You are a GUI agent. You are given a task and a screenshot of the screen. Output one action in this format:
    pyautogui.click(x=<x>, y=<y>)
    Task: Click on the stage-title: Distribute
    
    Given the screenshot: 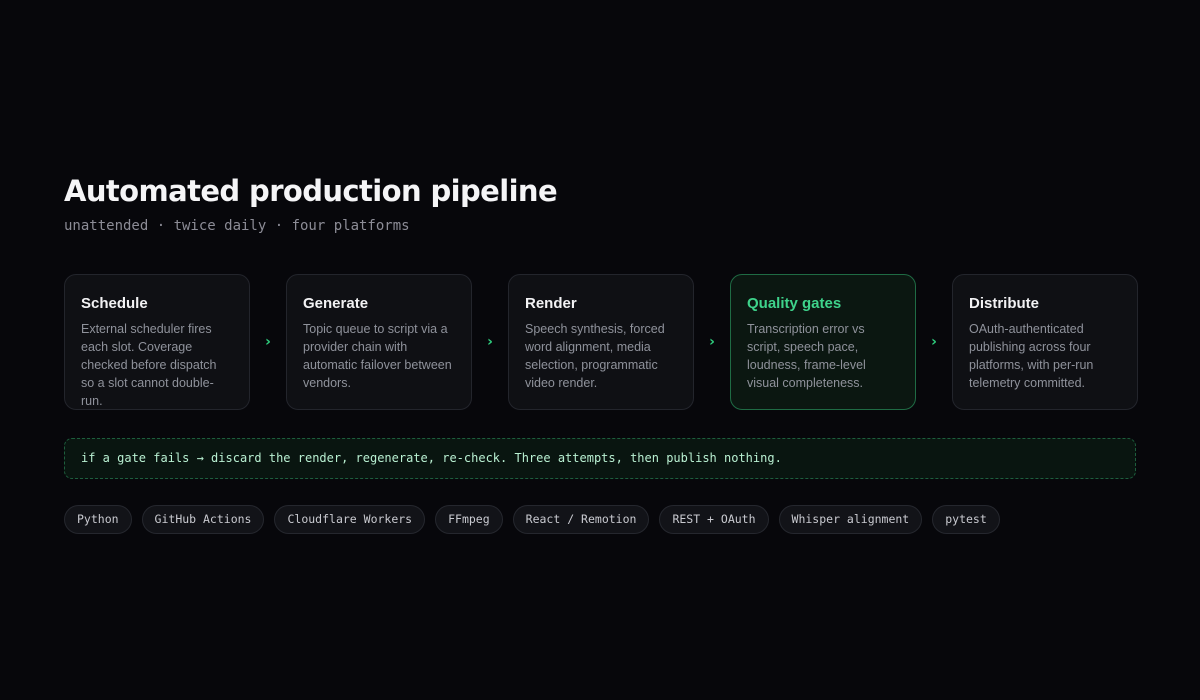 What is the action you would take?
    pyautogui.click(x=1004, y=303)
    